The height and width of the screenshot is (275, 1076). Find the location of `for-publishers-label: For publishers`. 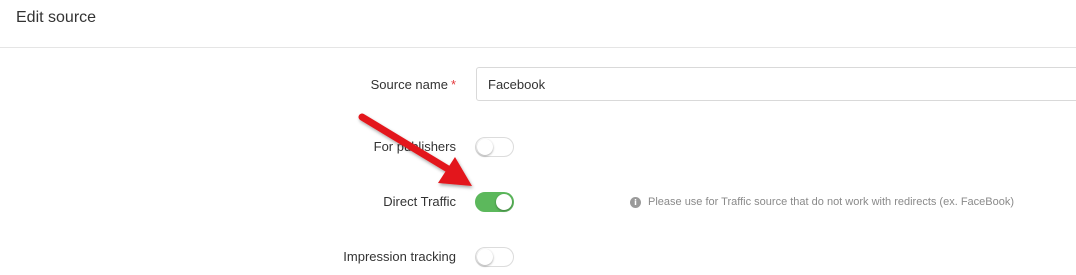

for-publishers-label: For publishers is located at coordinates (414, 146).